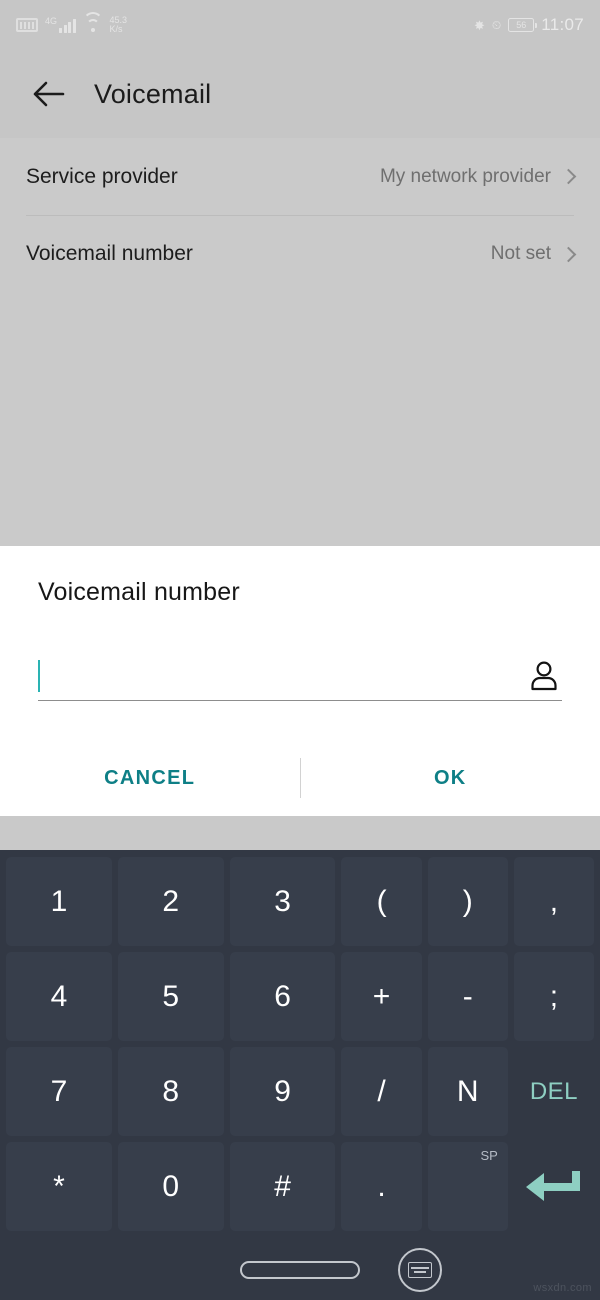 The height and width of the screenshot is (1300, 600). I want to click on keyboard-toggle-icon, so click(420, 1270).